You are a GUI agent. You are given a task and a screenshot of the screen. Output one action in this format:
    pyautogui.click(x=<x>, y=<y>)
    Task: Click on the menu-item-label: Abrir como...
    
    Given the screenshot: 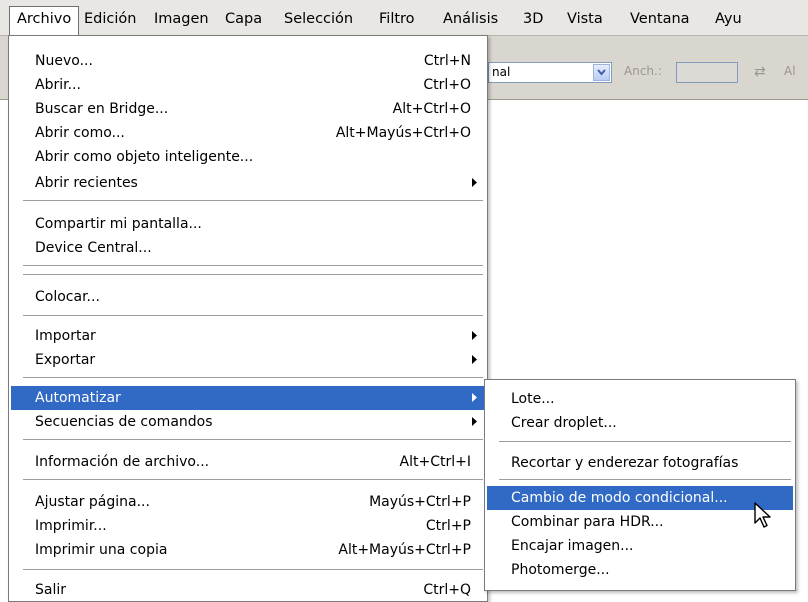 What is the action you would take?
    pyautogui.click(x=80, y=133)
    